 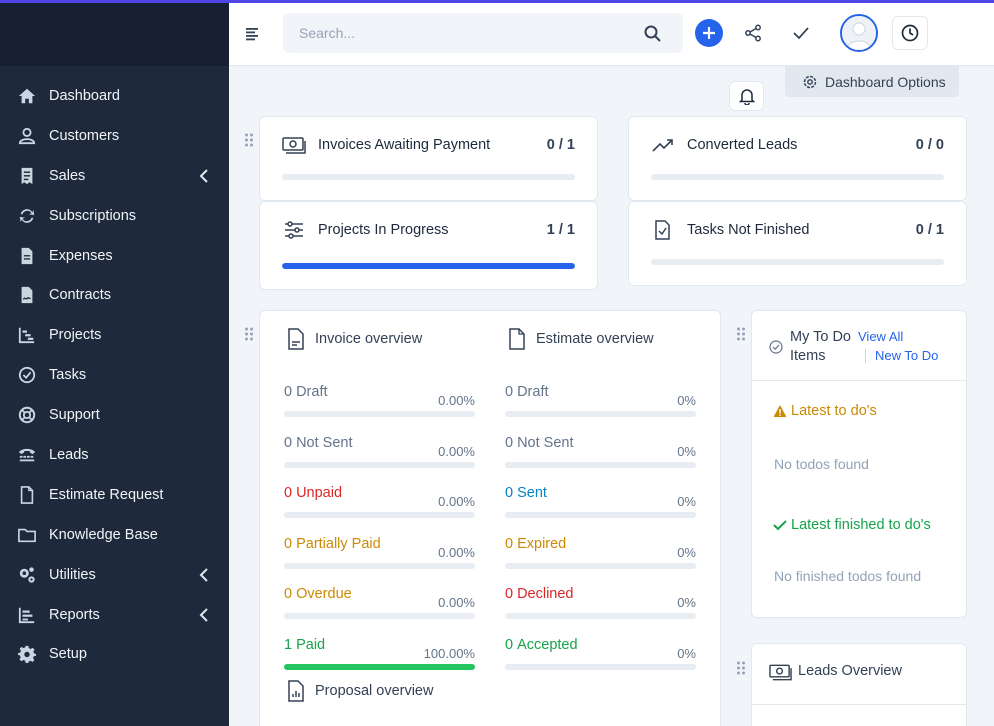 I want to click on stat-card-invoices-awaiting: Invoices Awaiting Payment 0 / 1, so click(x=428, y=158).